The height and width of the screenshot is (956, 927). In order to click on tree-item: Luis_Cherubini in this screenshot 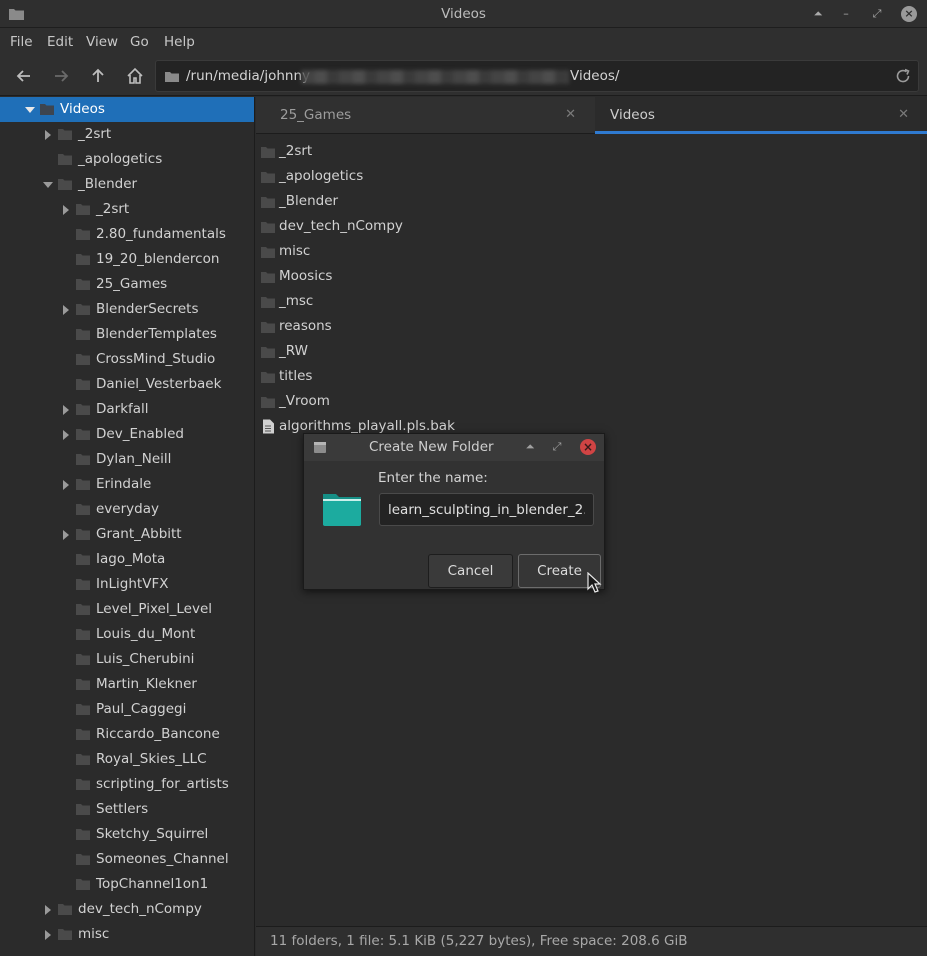, I will do `click(127, 659)`.